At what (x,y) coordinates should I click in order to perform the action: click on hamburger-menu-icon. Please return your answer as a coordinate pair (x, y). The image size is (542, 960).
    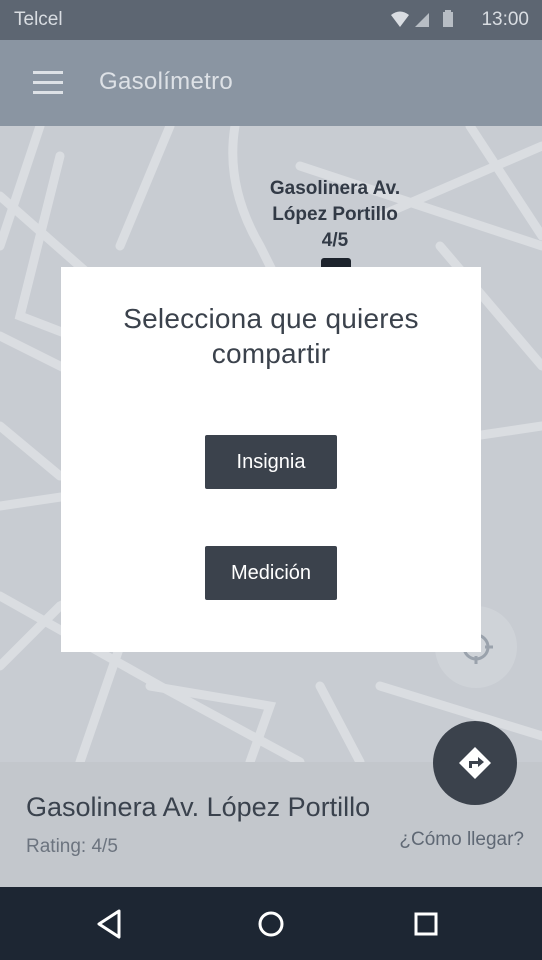
    Looking at the image, I should click on (48, 83).